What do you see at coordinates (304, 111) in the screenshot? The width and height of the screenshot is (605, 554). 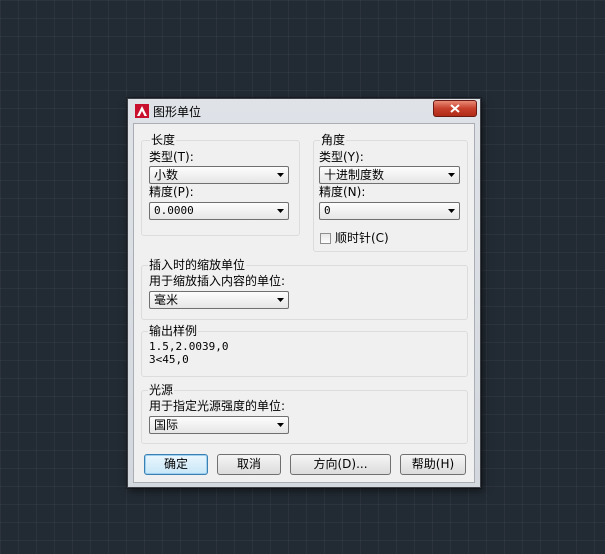 I see `title-bar: 图形单位` at bounding box center [304, 111].